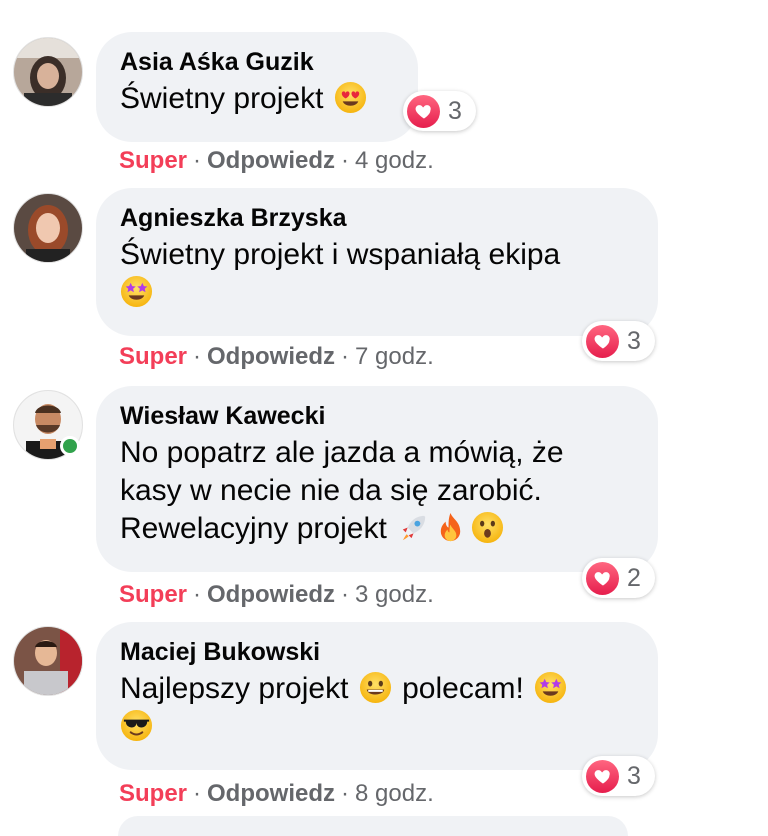  Describe the element at coordinates (377, 708) in the screenshot. I see `comment-text: Najlepszy projekt polecam!` at that location.